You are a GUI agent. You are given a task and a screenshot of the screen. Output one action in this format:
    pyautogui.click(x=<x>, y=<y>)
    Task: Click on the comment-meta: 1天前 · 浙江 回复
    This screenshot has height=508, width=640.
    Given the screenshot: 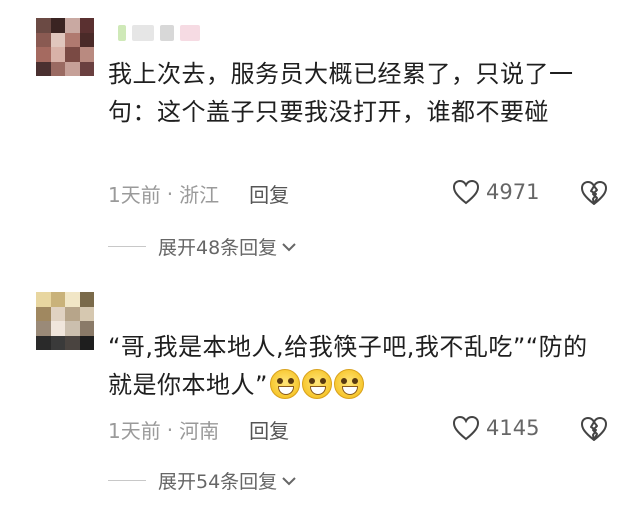 What is the action you would take?
    pyautogui.click(x=198, y=193)
    